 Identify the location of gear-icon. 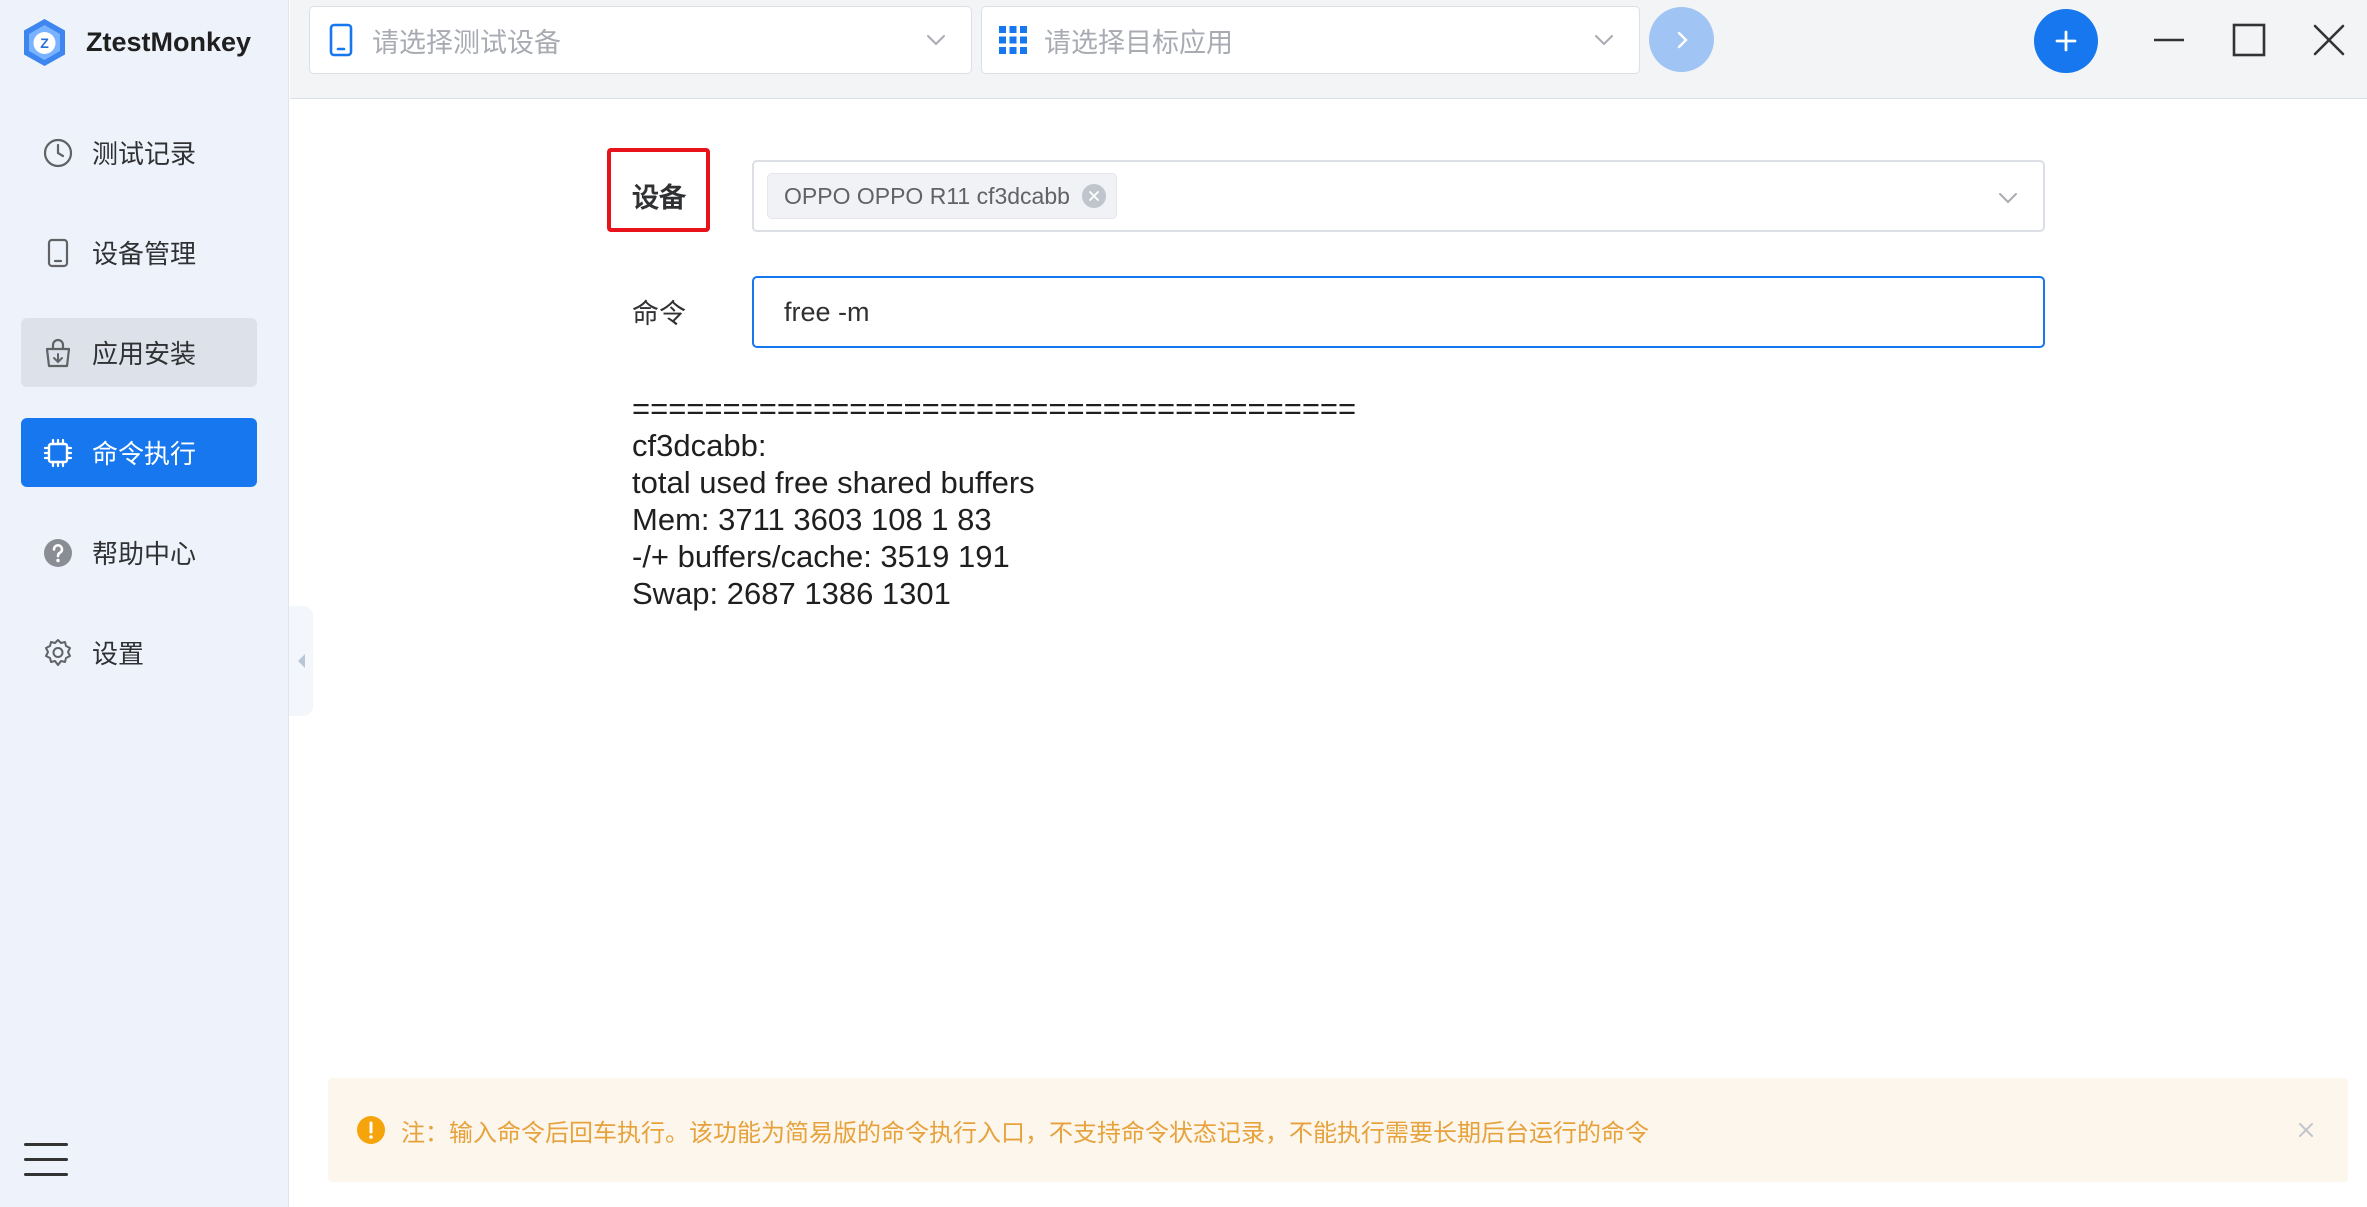
(58, 653).